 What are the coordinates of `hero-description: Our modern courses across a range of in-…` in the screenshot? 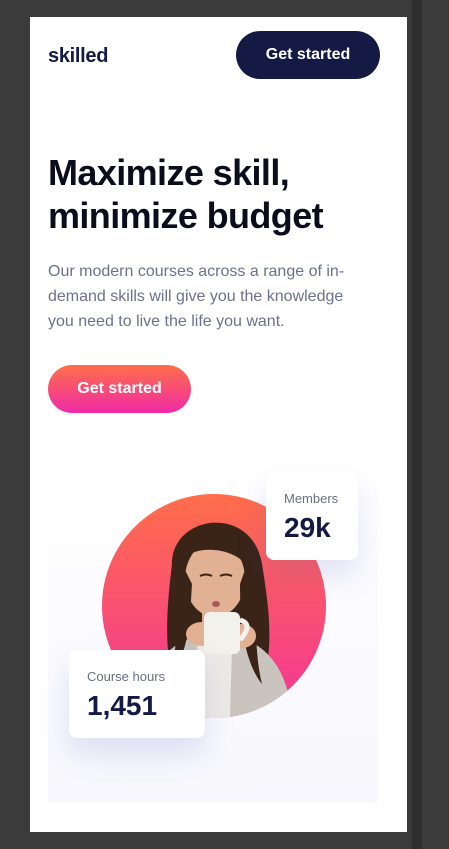 It's located at (196, 296).